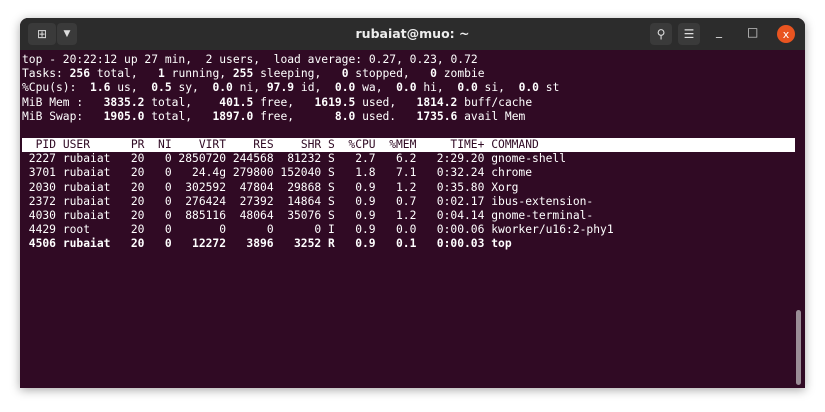 This screenshot has height=412, width=825. I want to click on summary-text: ni,, so click(249, 88).